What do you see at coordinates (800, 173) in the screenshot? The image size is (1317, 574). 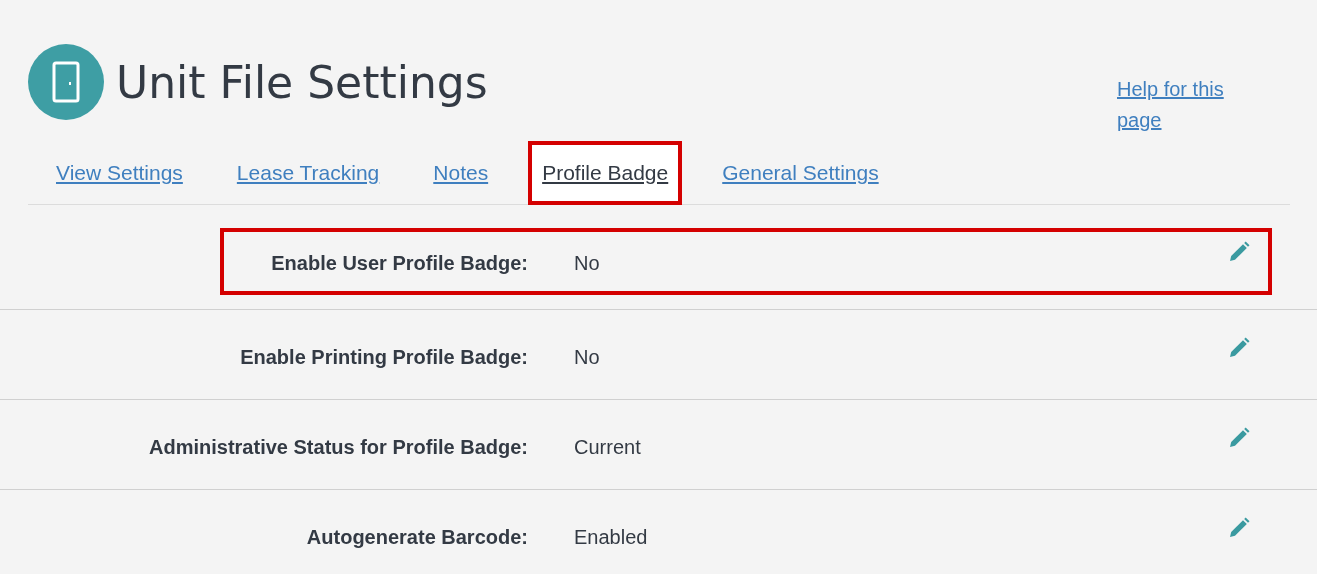 I see `tab: General Settings` at bounding box center [800, 173].